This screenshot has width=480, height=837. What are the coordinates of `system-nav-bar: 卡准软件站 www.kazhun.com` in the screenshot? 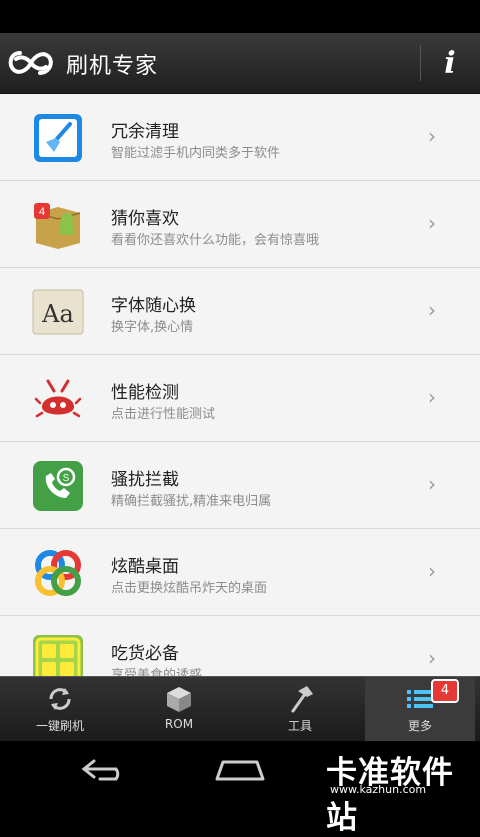 It's located at (240, 788).